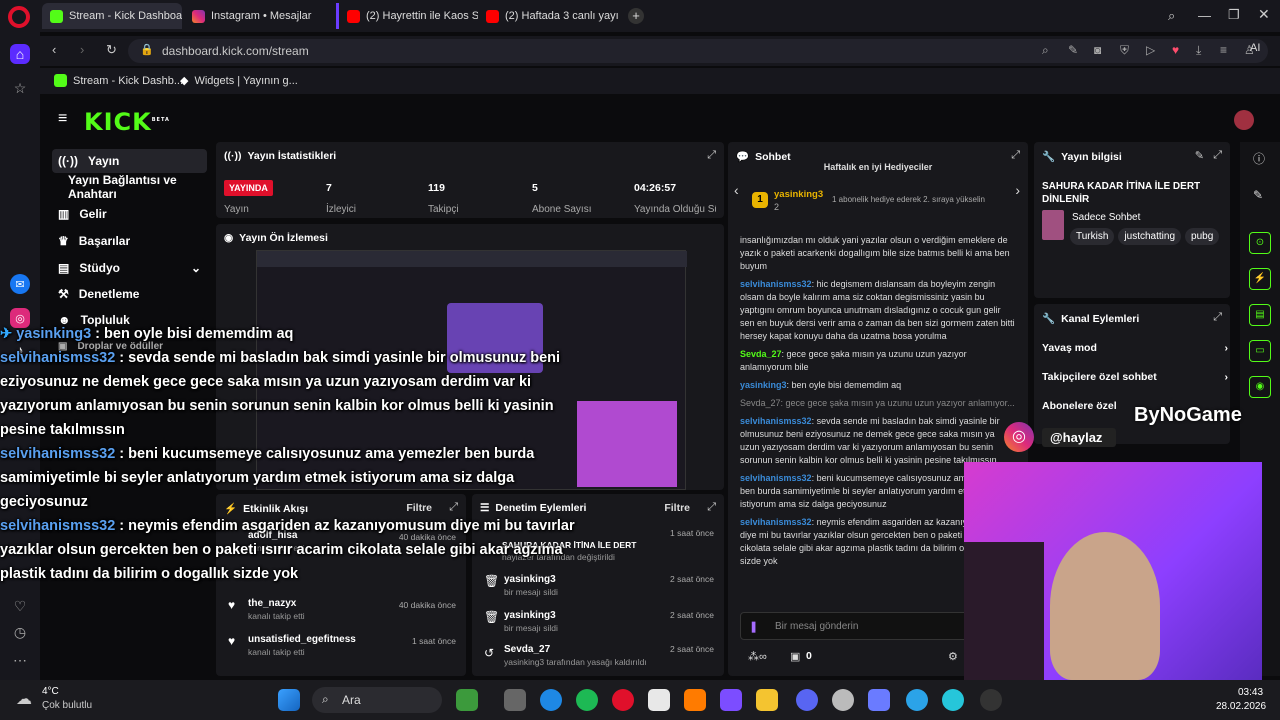 Image resolution: width=1280 pixels, height=720 pixels. Describe the element at coordinates (1260, 315) in the screenshot. I see `document-icon: ▤` at that location.